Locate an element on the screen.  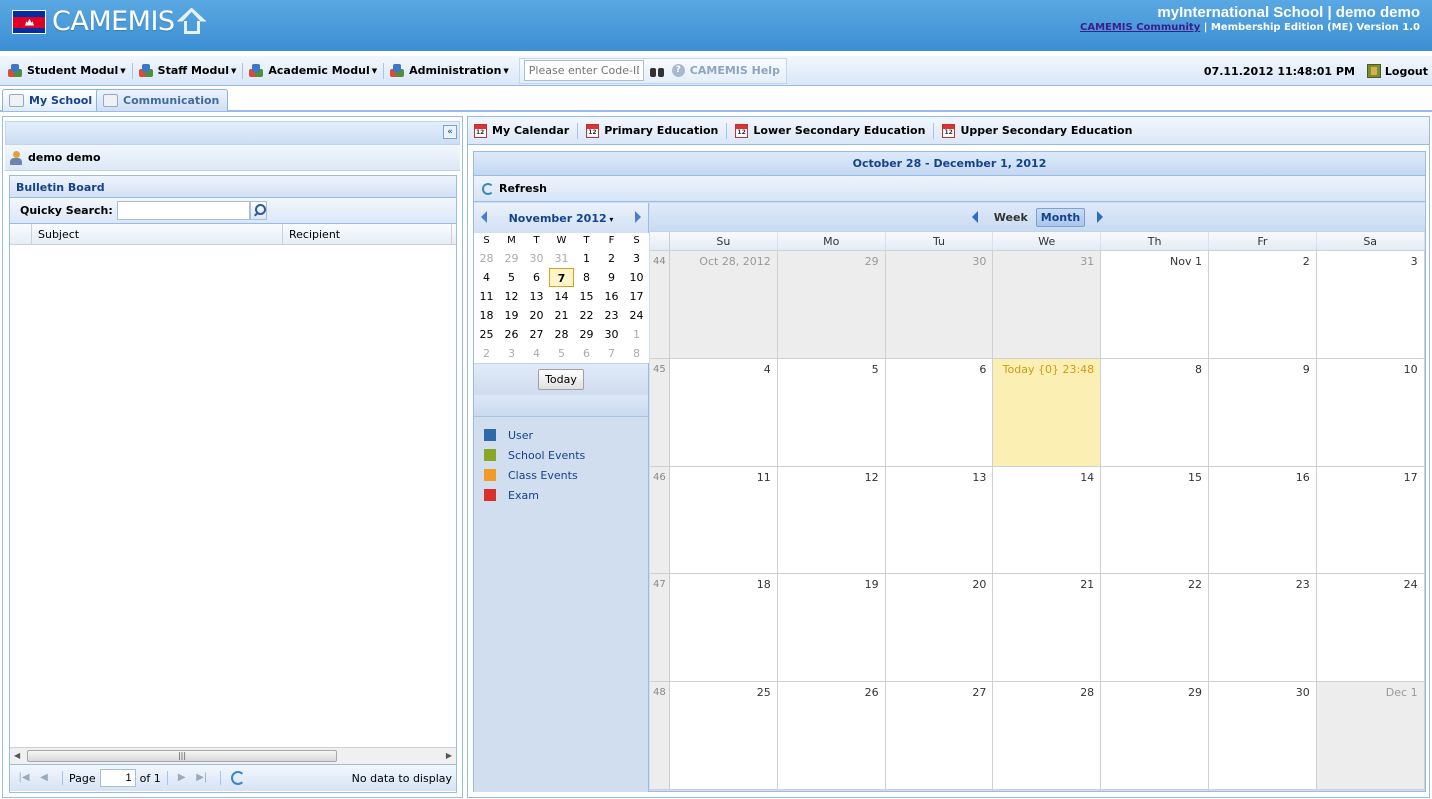
day-cell: 28 is located at coordinates (1047, 735).